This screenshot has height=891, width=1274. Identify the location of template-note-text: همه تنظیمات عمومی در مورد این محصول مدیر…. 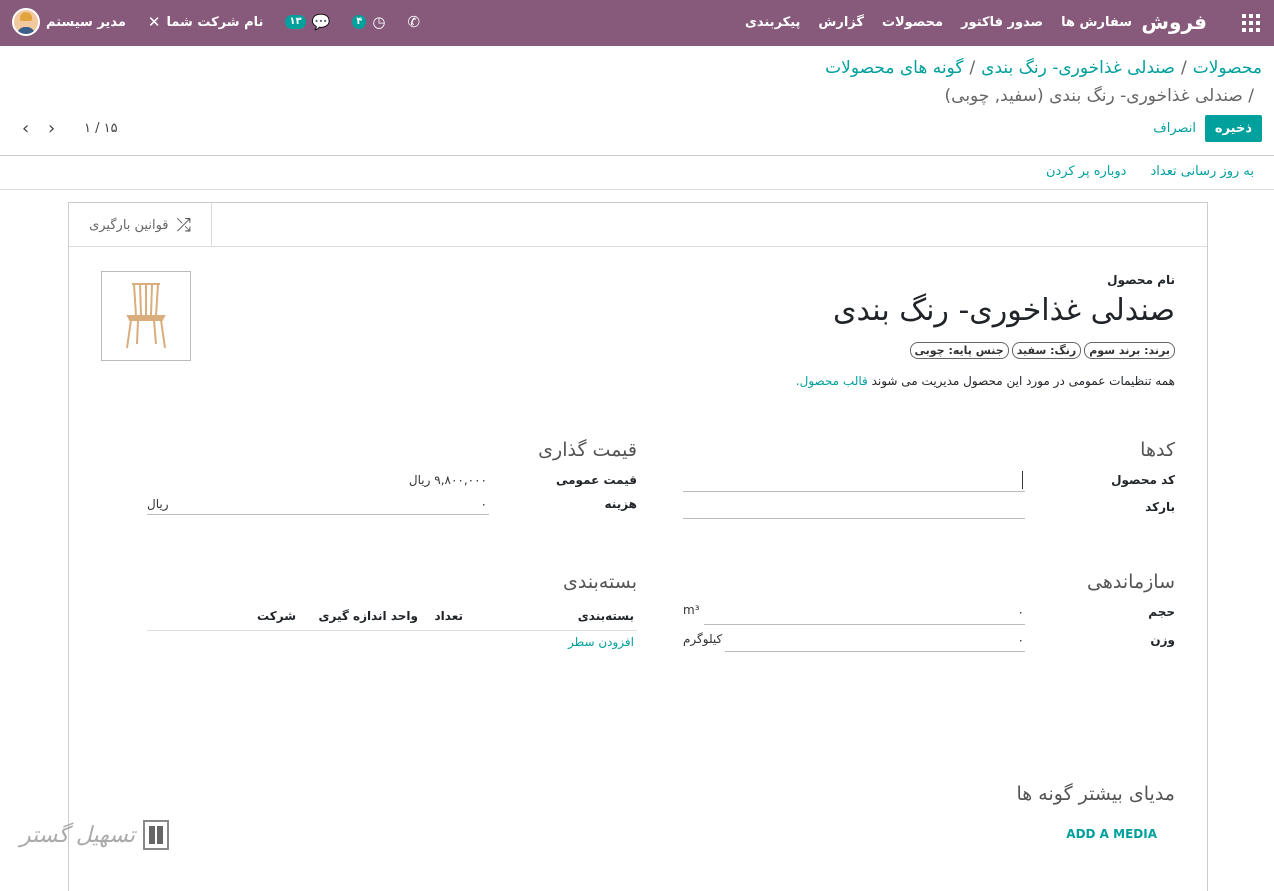
(1023, 381).